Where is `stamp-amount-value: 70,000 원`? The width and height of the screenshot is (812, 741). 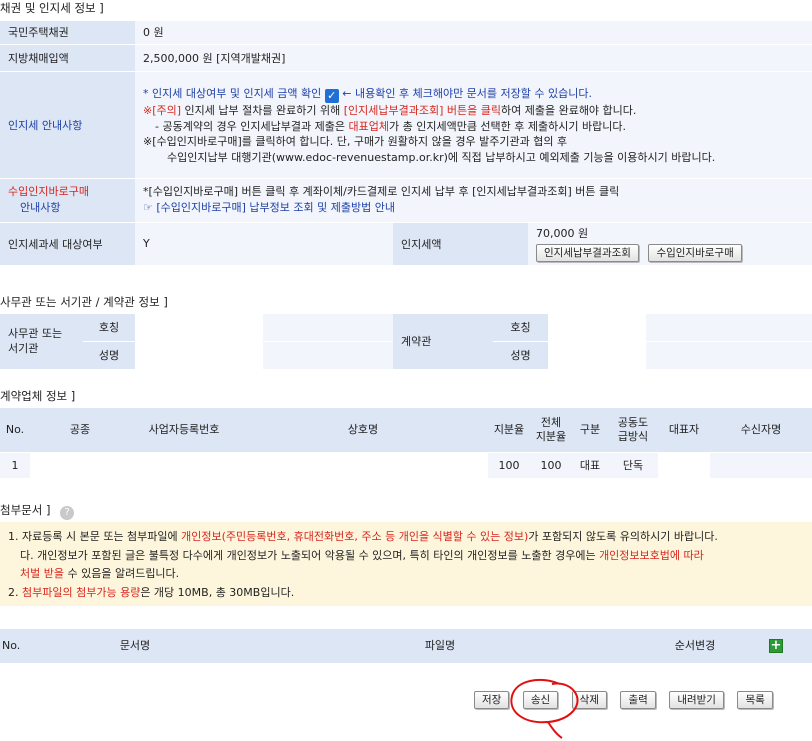
stamp-amount-value: 70,000 원 is located at coordinates (562, 233).